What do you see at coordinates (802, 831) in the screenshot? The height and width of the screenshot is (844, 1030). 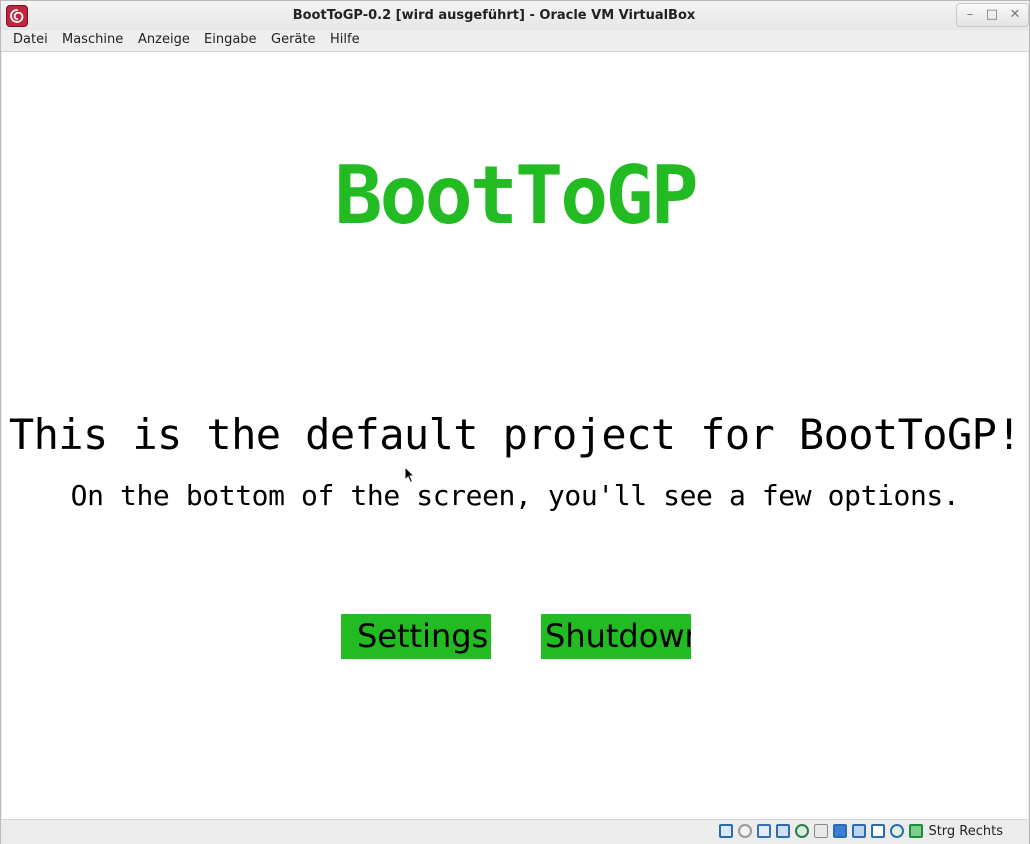 I see `usb-icon` at bounding box center [802, 831].